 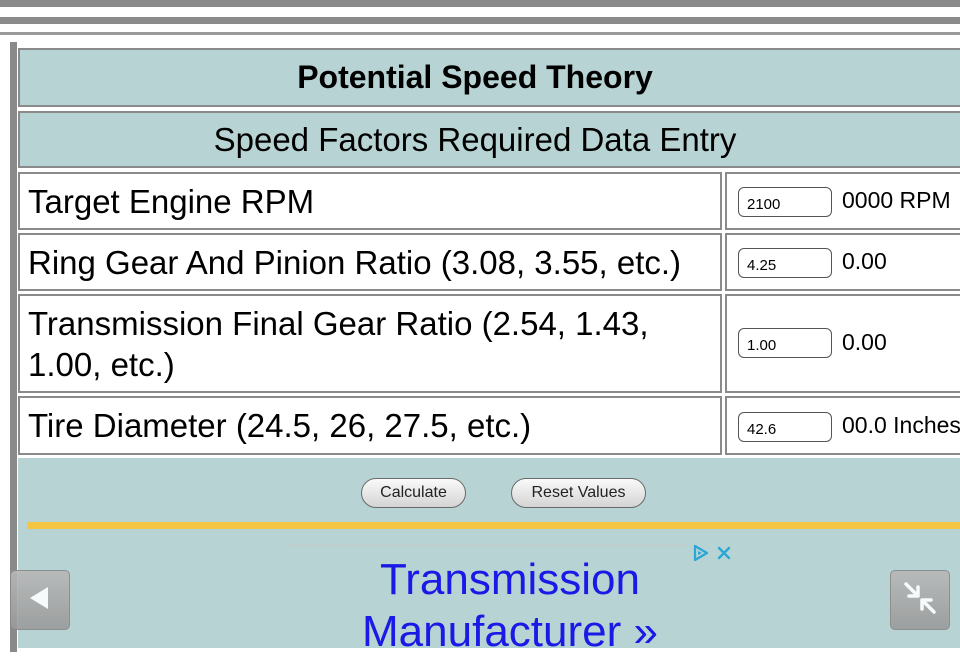 What do you see at coordinates (493, 525) in the screenshot?
I see `divider-line` at bounding box center [493, 525].